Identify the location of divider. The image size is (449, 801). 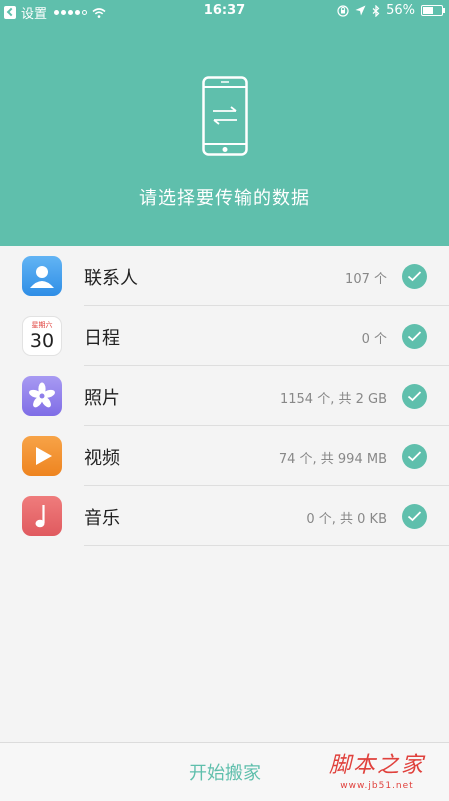
(266, 545).